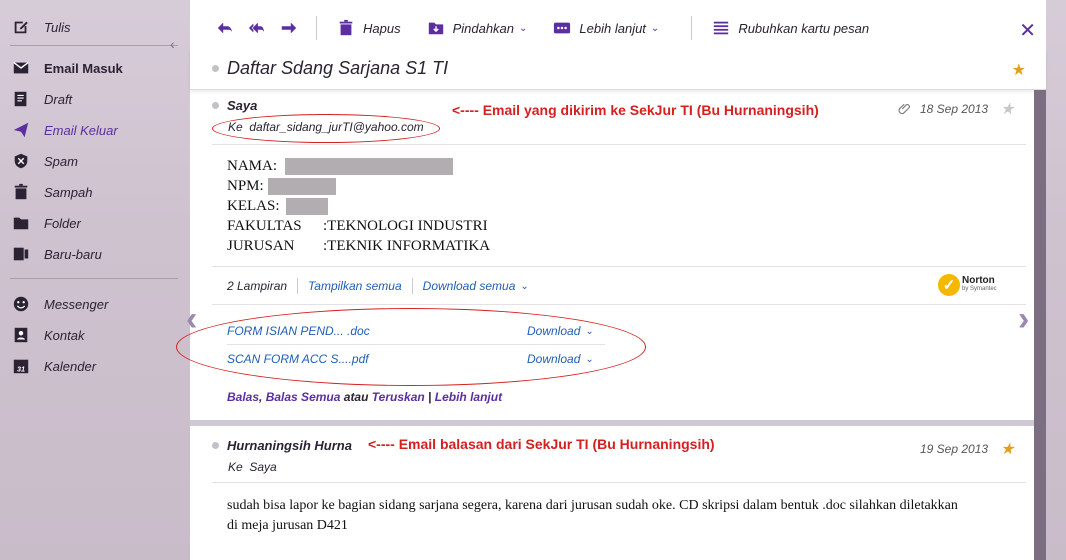 The width and height of the screenshot is (1066, 560). What do you see at coordinates (243, 185) in the screenshot?
I see `field-key: NPM` at bounding box center [243, 185].